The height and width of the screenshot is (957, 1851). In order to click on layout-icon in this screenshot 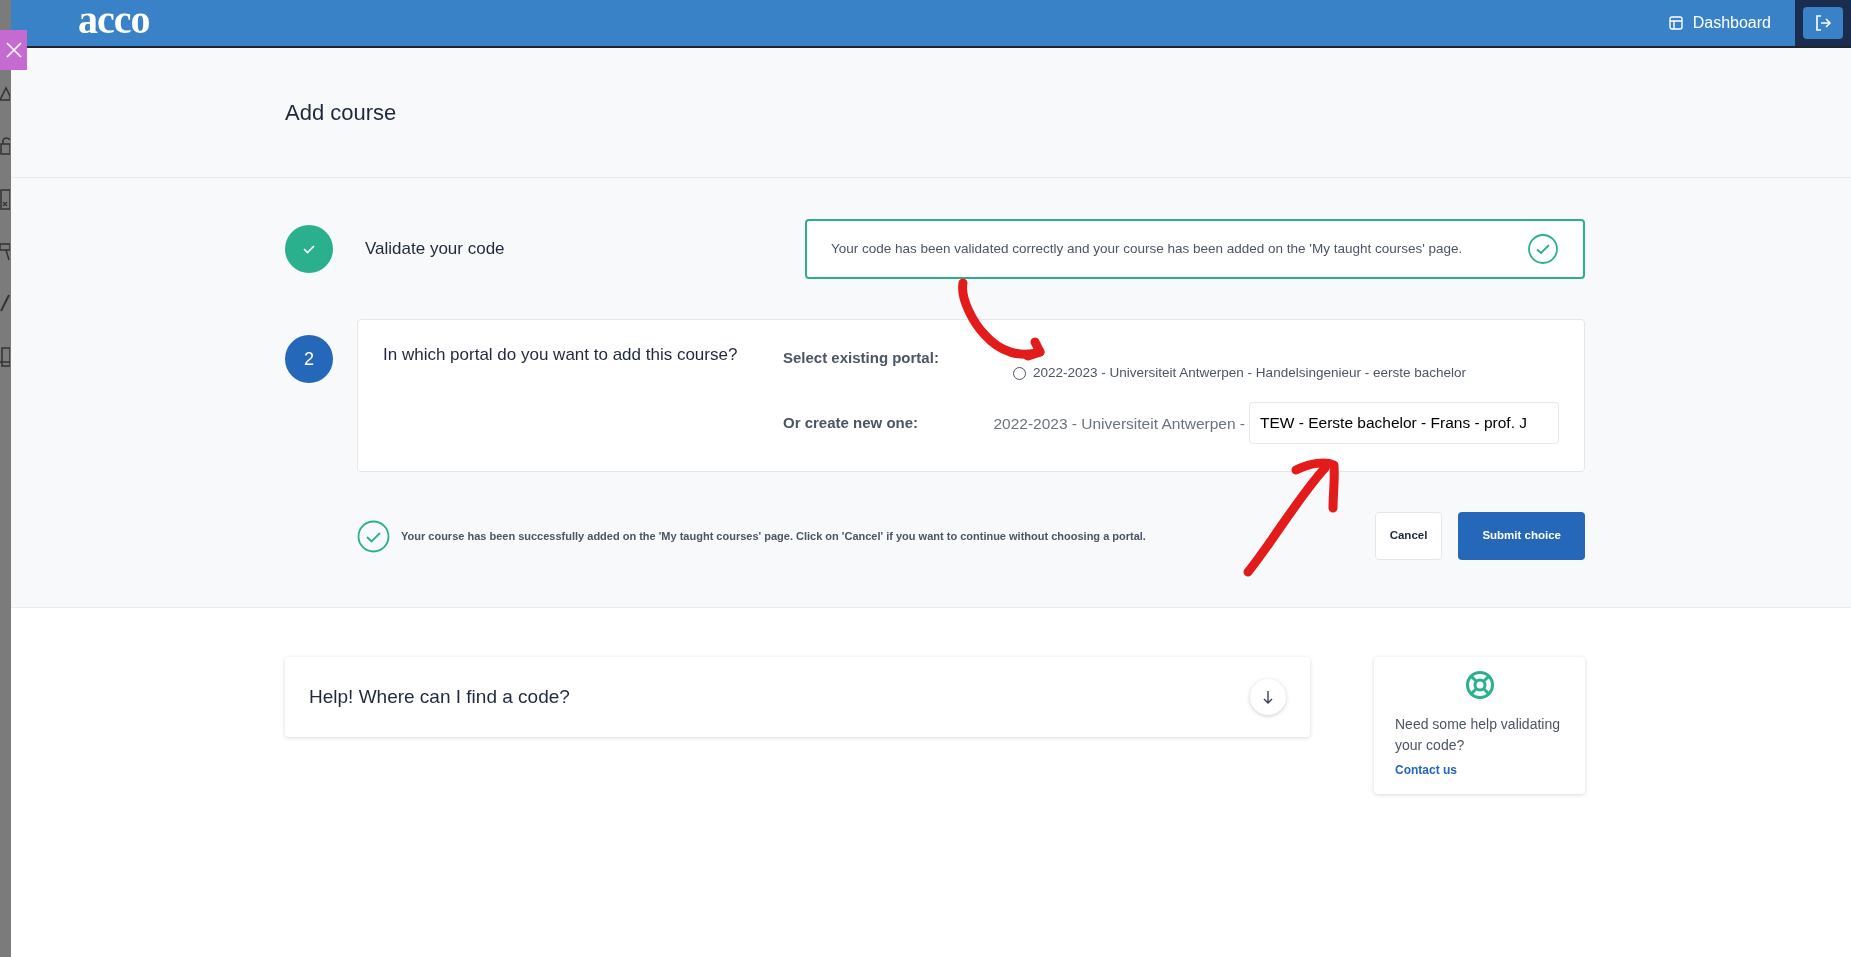, I will do `click(1675, 23)`.